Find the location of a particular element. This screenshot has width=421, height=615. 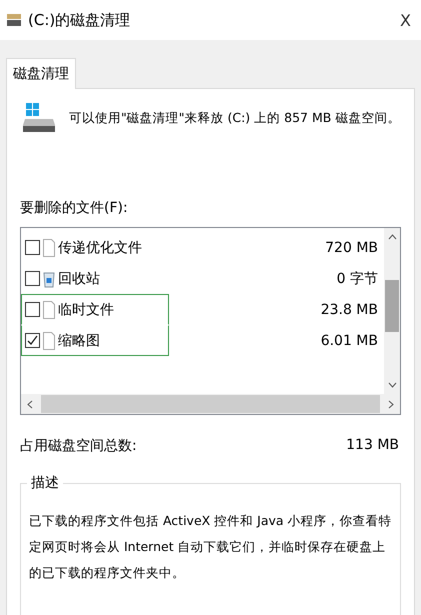

horizontal-scrollbar is located at coordinates (210, 404).